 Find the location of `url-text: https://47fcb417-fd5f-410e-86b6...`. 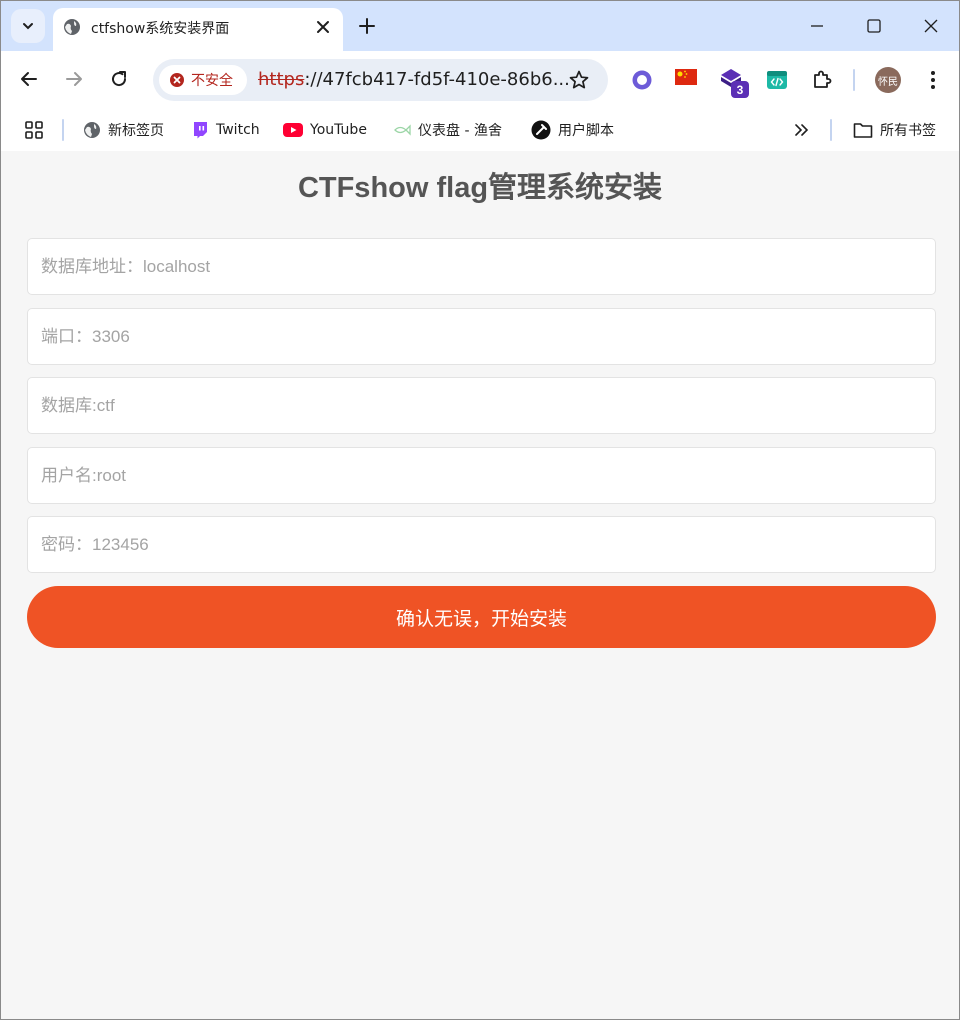

url-text: https://47fcb417-fd5f-410e-86b6... is located at coordinates (414, 79).